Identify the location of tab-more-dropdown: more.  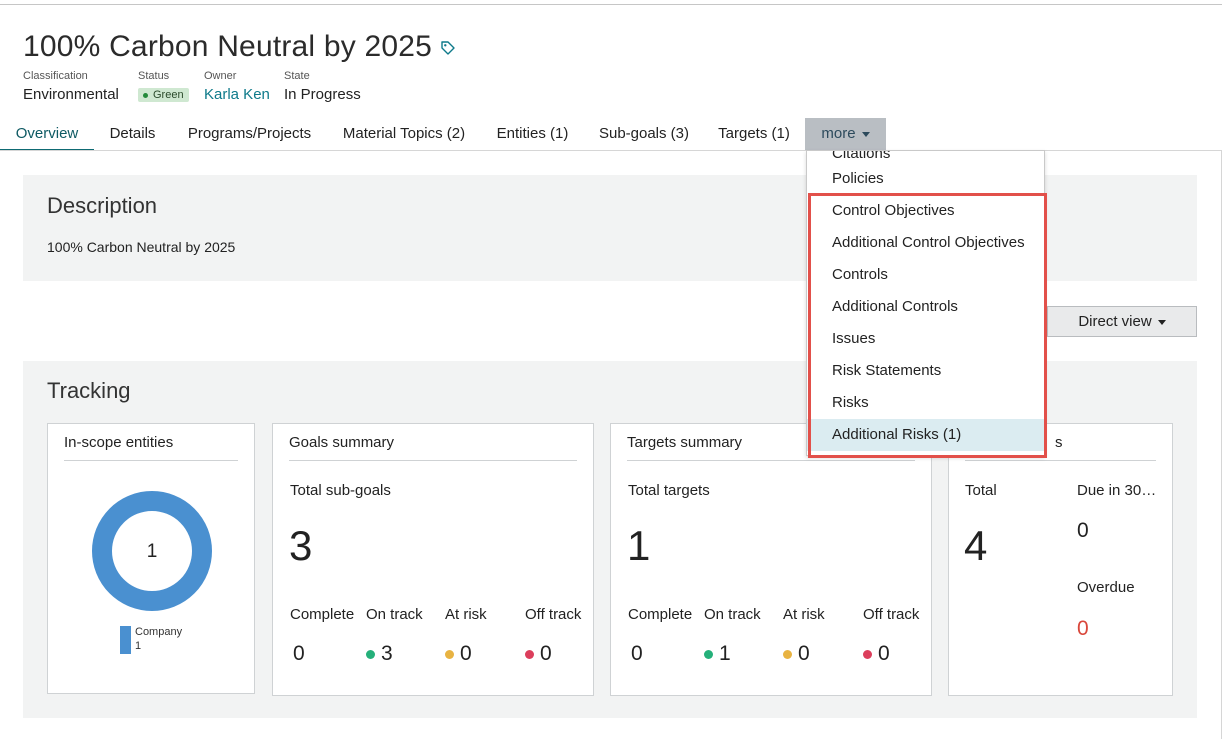
(845, 134).